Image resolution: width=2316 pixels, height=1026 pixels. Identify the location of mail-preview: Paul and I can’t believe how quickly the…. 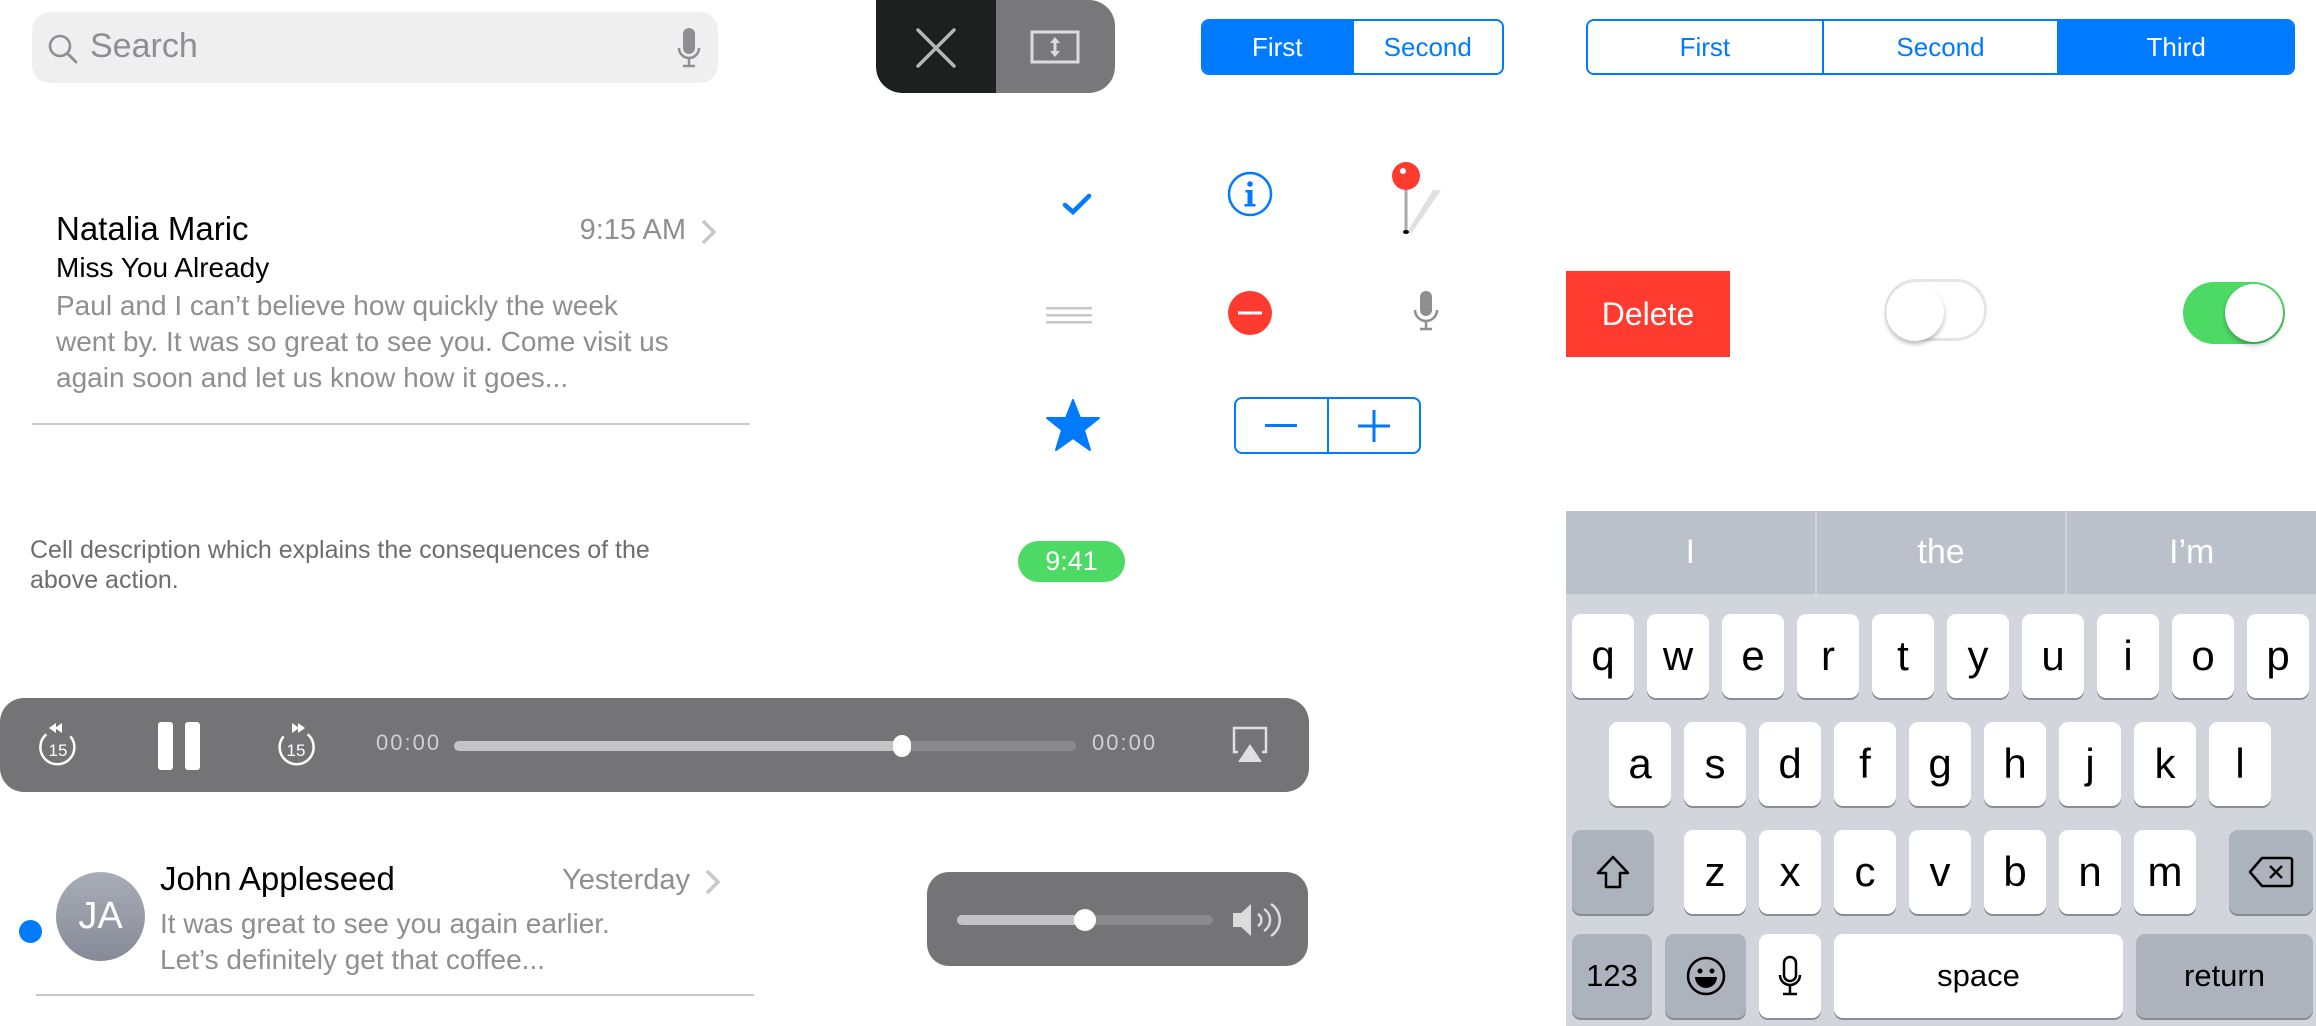
(394, 342).